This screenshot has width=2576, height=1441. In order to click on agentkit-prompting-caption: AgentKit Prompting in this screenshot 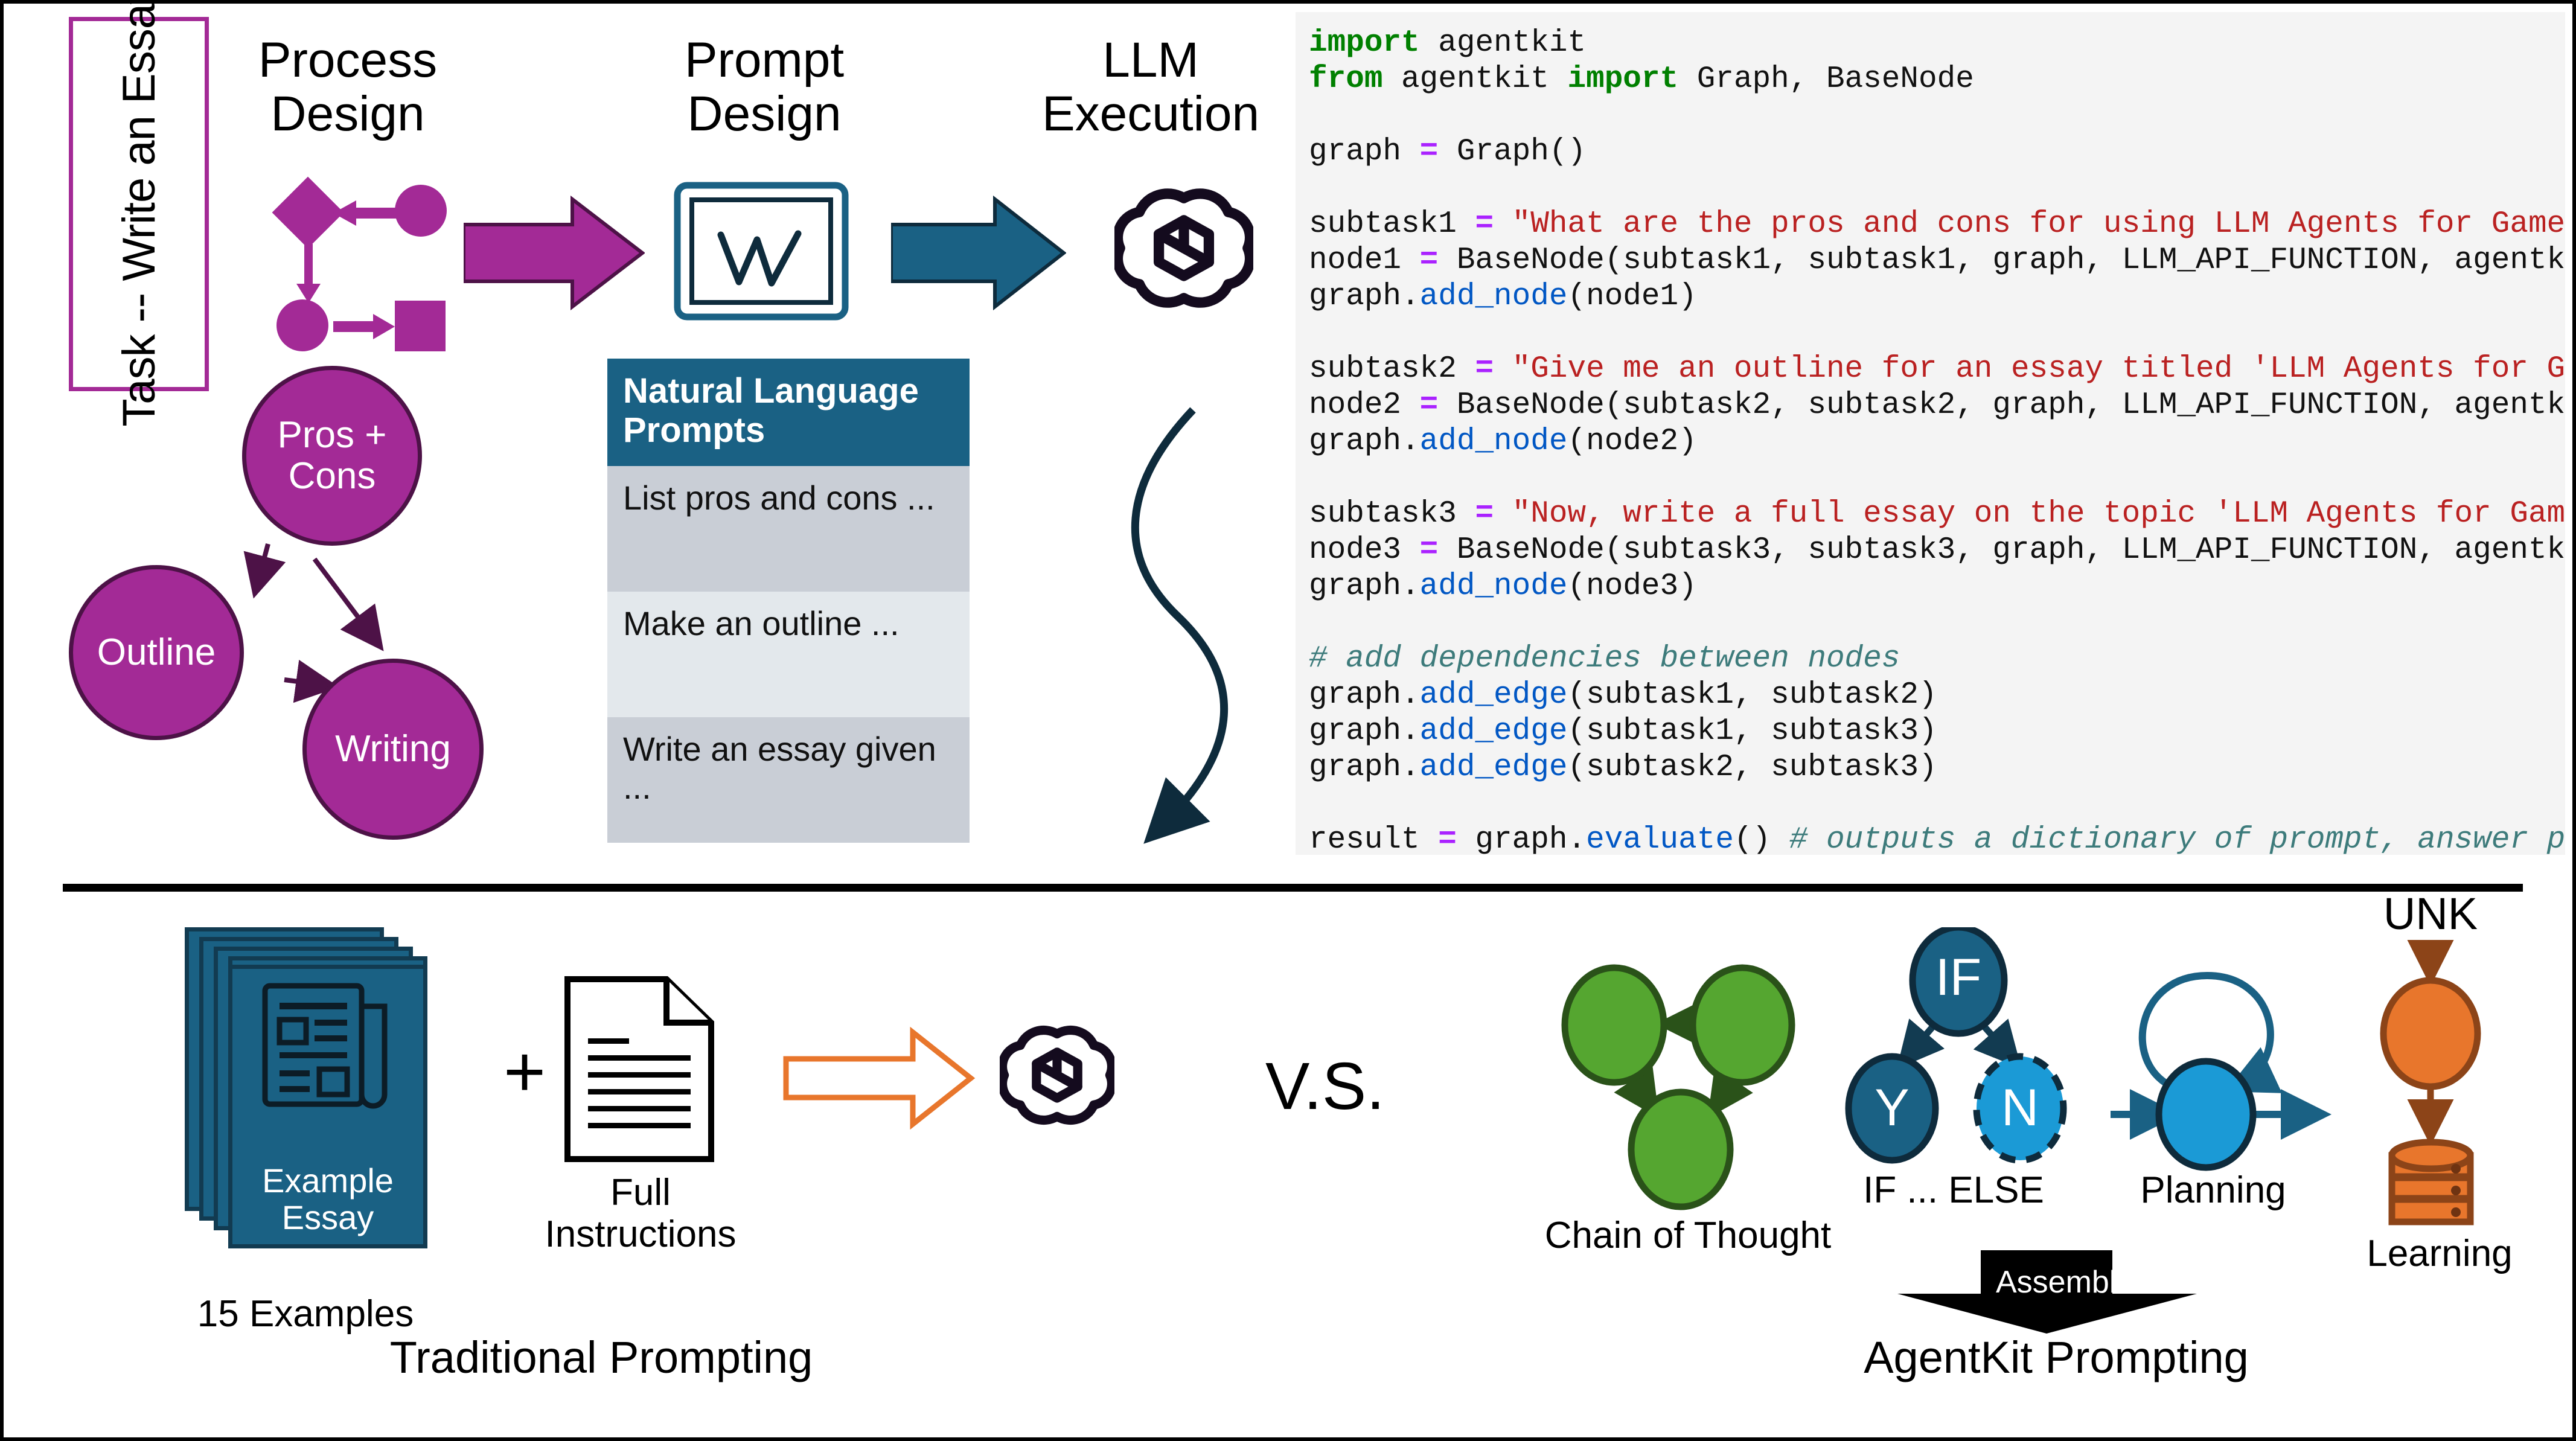, I will do `click(2056, 1357)`.